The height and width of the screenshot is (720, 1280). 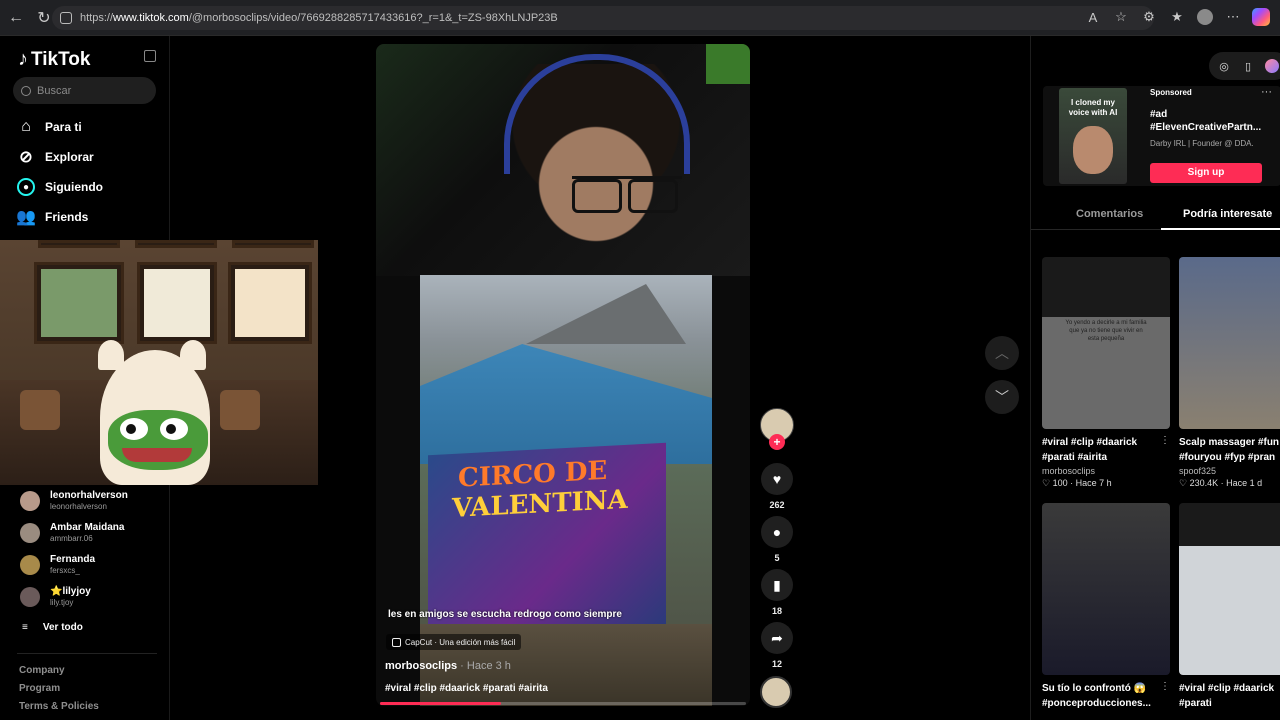 I want to click on next-video-button: ﹀, so click(x=1002, y=397).